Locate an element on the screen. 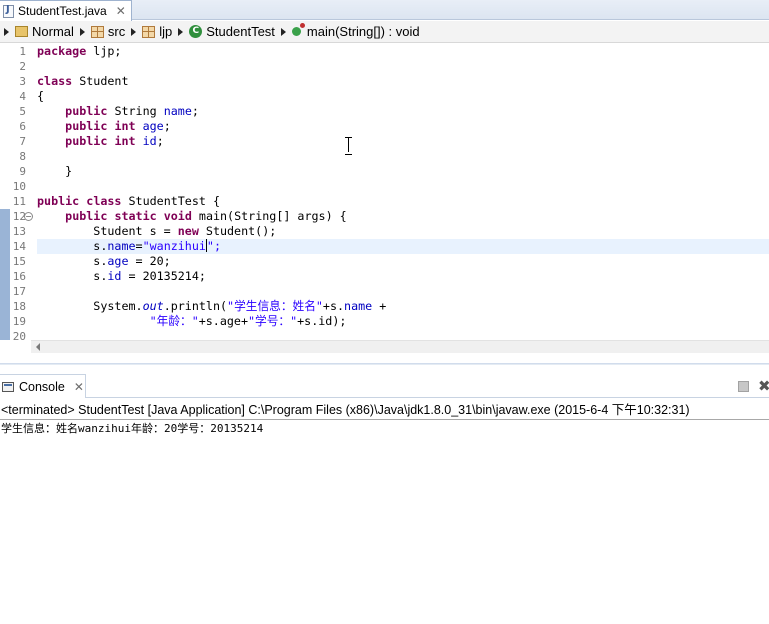 Image resolution: width=769 pixels, height=624 pixels. breadcrumb-label: src is located at coordinates (116, 31).